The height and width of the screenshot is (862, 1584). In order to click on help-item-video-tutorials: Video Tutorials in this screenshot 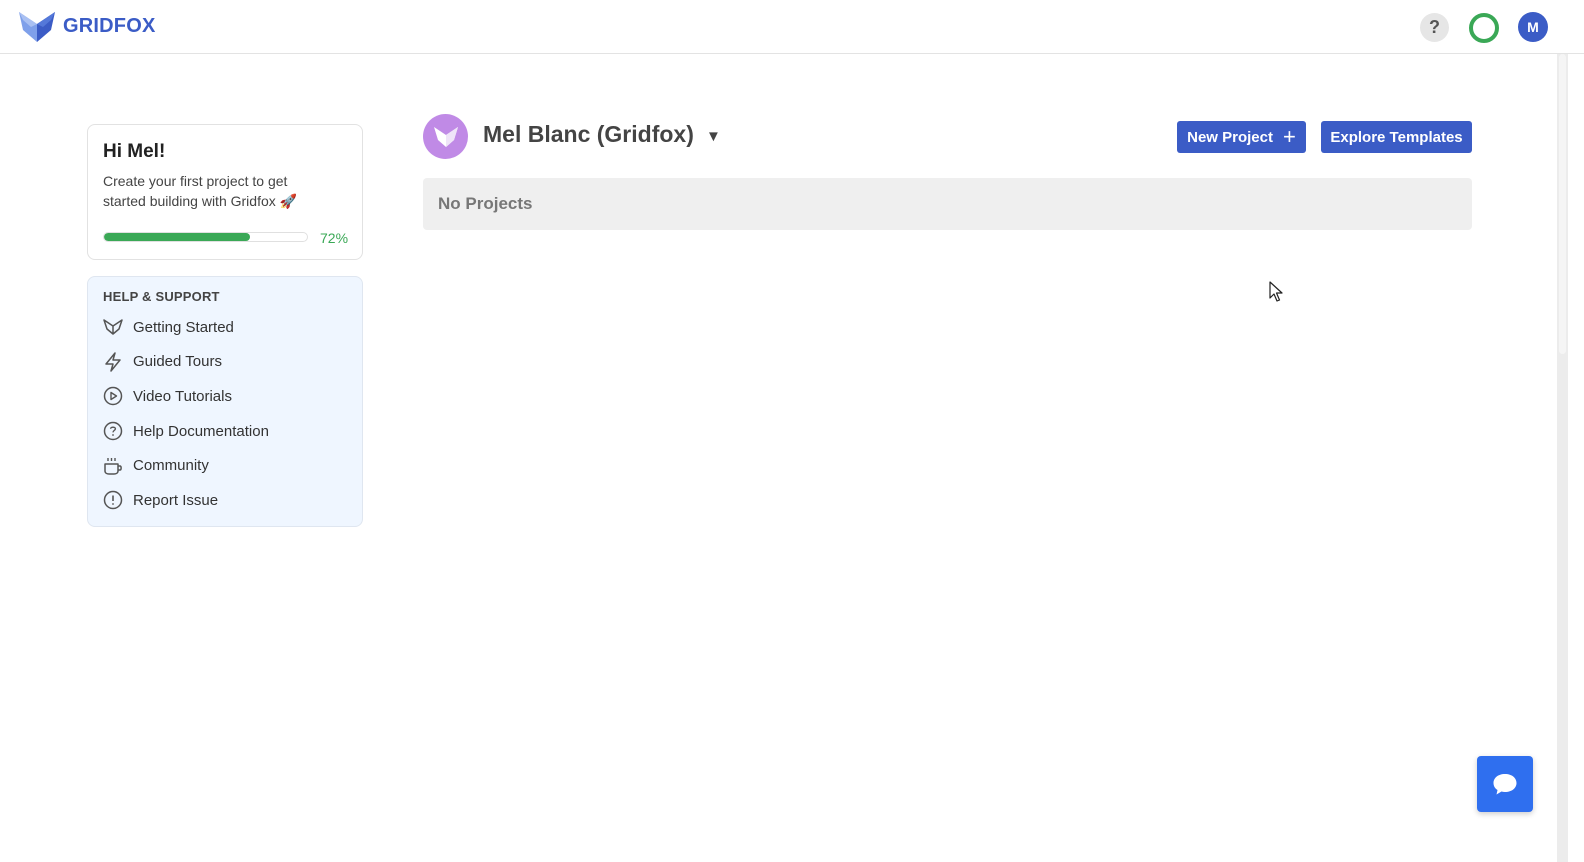, I will do `click(225, 396)`.